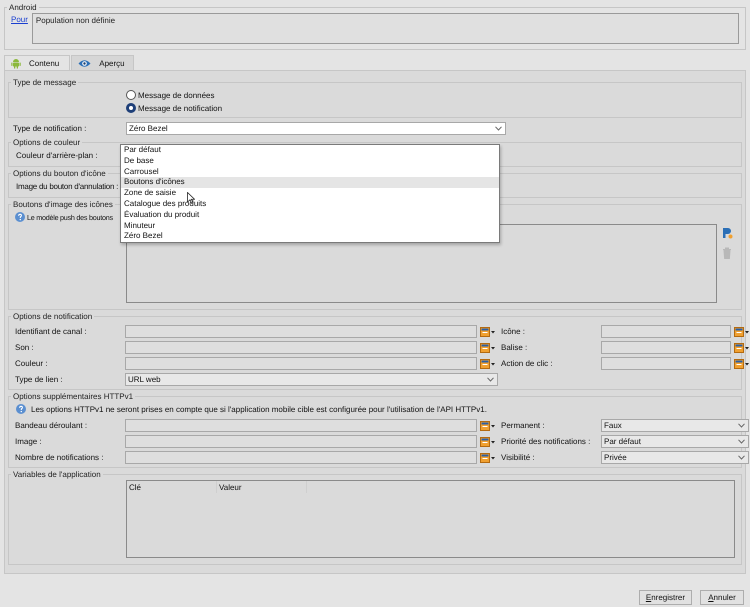 The width and height of the screenshot is (750, 607). What do you see at coordinates (546, 441) in the screenshot?
I see `field-label: Priorité des notifications :` at bounding box center [546, 441].